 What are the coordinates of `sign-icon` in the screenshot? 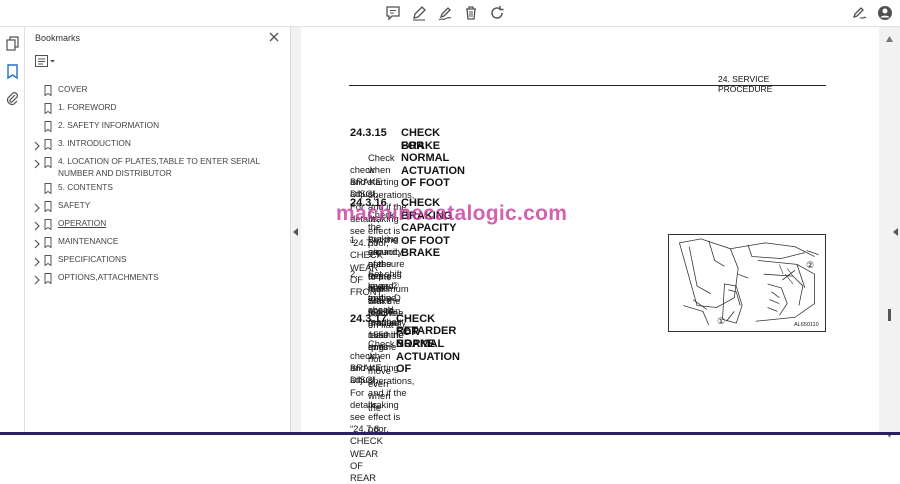 It's located at (859, 13).